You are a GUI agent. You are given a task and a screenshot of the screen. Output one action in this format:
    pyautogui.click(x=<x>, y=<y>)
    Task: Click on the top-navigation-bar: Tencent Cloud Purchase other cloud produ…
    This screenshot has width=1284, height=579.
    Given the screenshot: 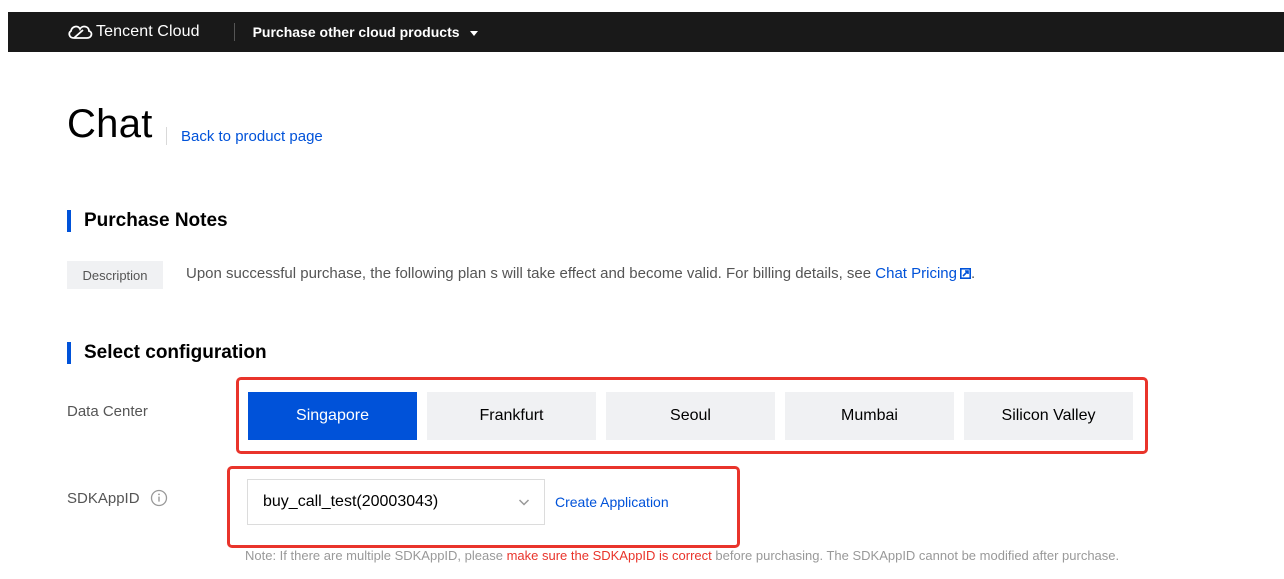 What is the action you would take?
    pyautogui.click(x=646, y=32)
    